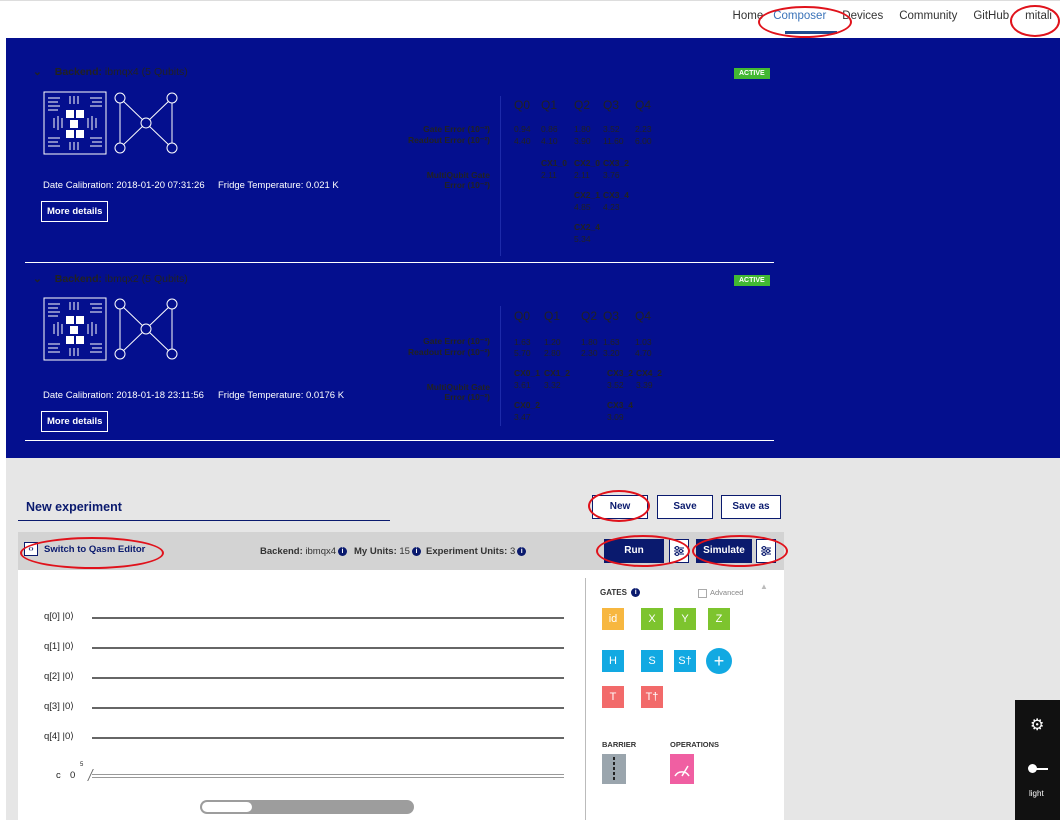 This screenshot has width=1060, height=820. What do you see at coordinates (1037, 725) in the screenshot?
I see `bug-icon: ⚙` at bounding box center [1037, 725].